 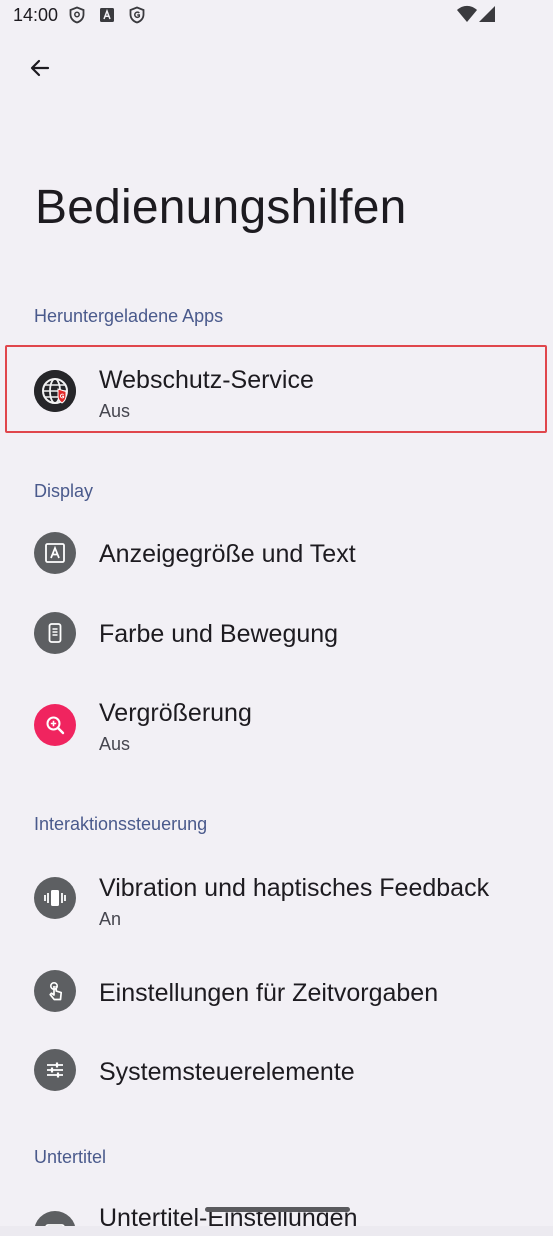 What do you see at coordinates (55, 991) in the screenshot?
I see `touch-timing-icon` at bounding box center [55, 991].